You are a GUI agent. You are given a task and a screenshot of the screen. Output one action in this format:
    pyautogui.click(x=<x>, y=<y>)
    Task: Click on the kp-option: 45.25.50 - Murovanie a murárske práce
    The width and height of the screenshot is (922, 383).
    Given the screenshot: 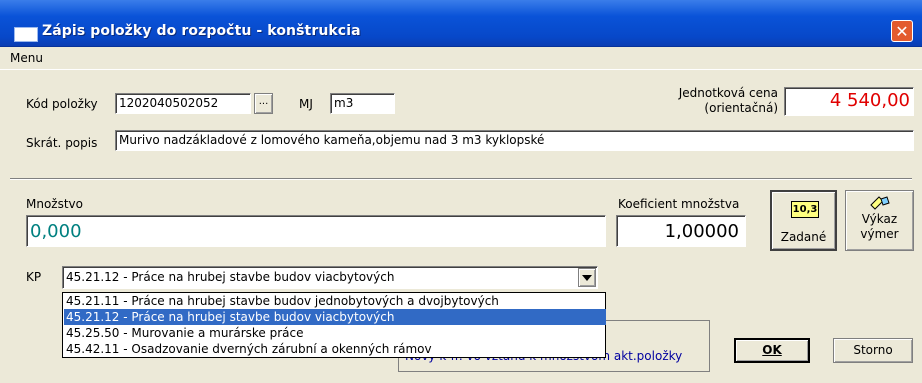 What is the action you would take?
    pyautogui.click(x=335, y=333)
    